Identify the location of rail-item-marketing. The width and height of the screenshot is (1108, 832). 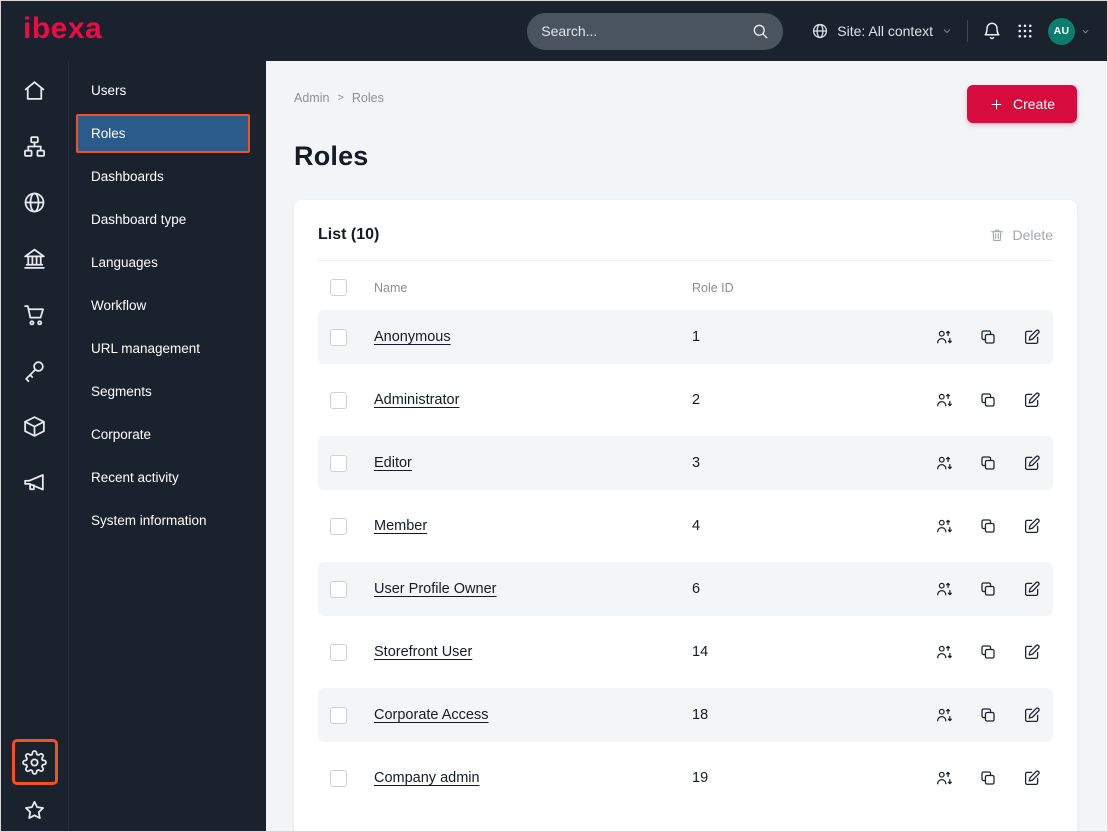
(34, 482).